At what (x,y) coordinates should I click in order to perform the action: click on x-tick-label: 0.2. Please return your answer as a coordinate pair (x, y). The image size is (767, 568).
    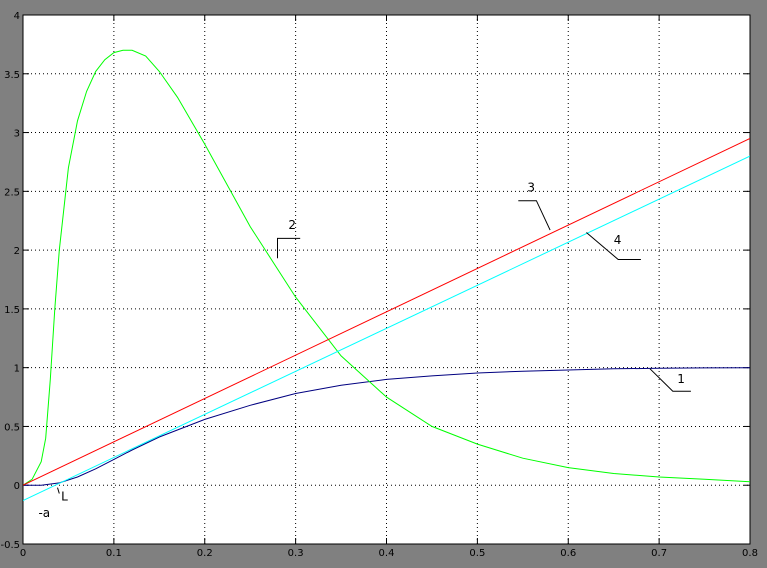
    Looking at the image, I should click on (205, 553).